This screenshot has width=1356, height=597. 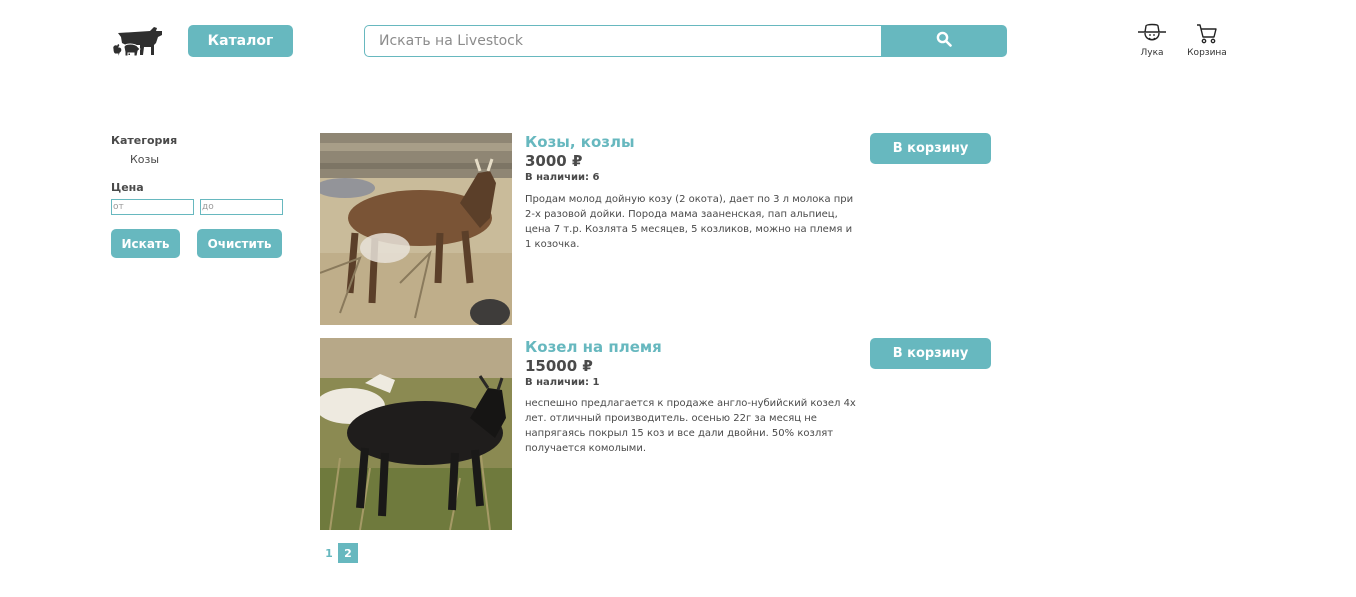 I want to click on price-filter-label: Цена, so click(x=127, y=187).